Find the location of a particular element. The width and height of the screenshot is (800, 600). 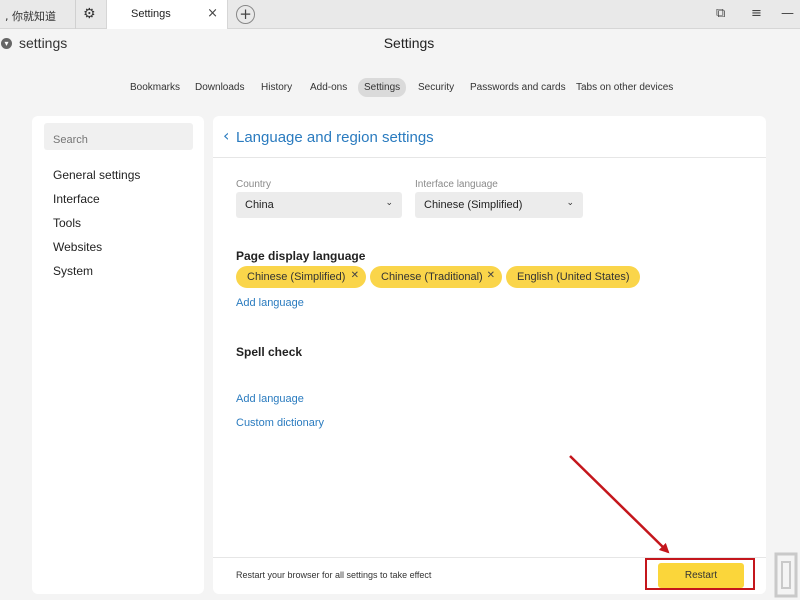

nav-settings: Settings is located at coordinates (382, 87).